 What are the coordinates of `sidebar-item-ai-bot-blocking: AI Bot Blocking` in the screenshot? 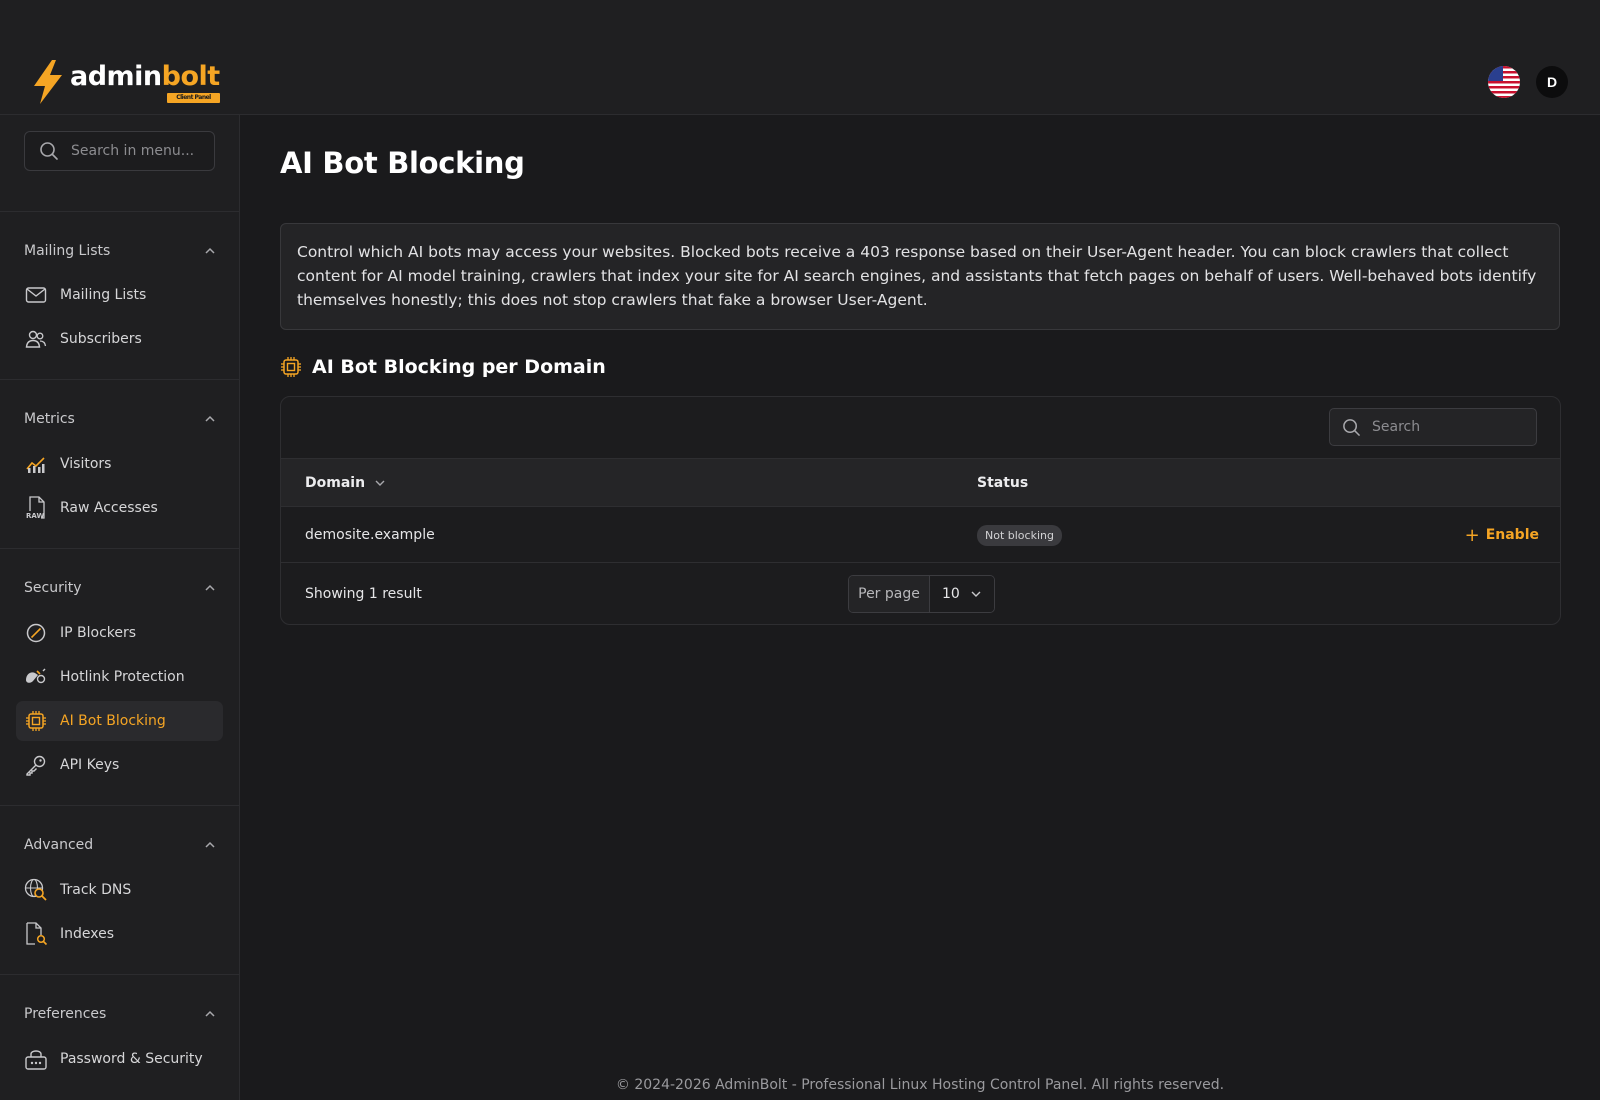 It's located at (119, 721).